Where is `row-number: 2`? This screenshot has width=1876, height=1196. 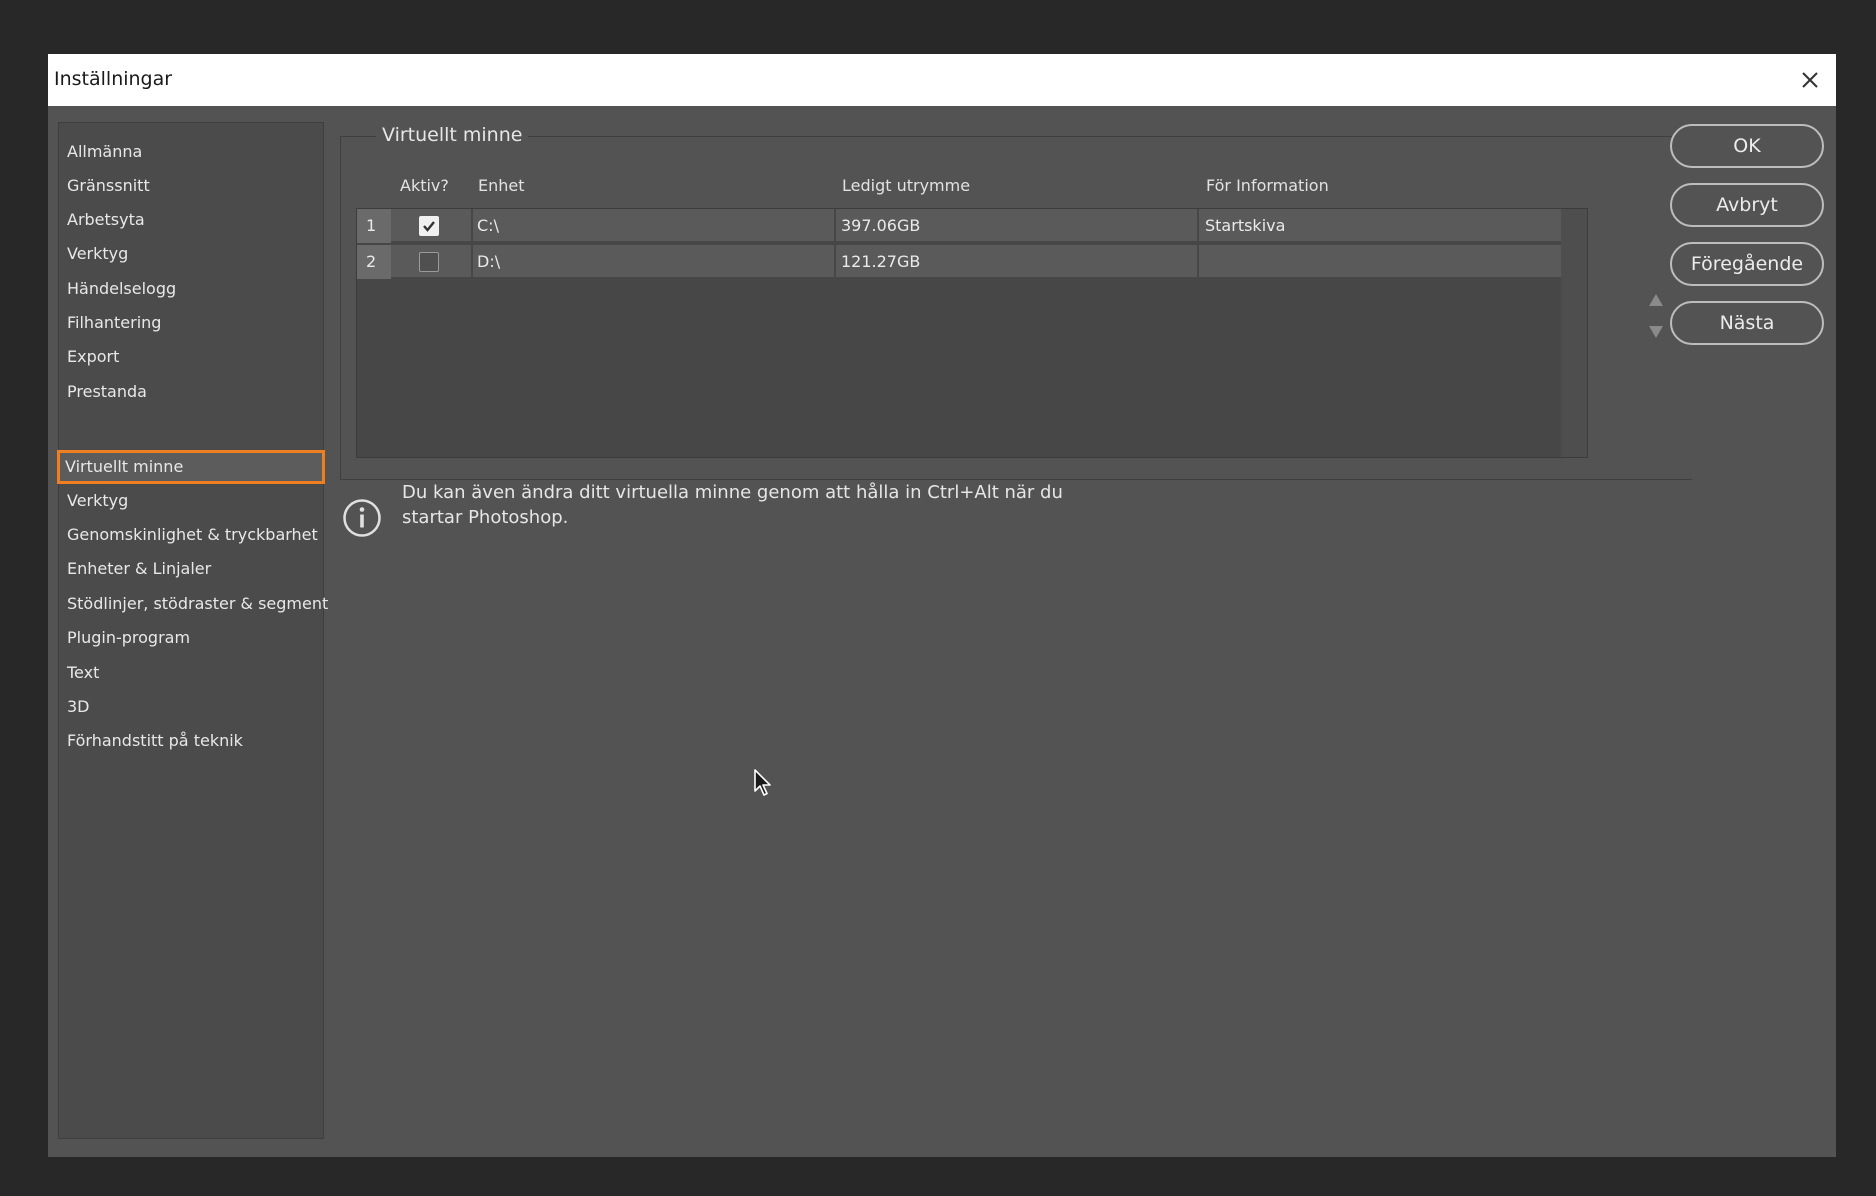
row-number: 2 is located at coordinates (374, 262).